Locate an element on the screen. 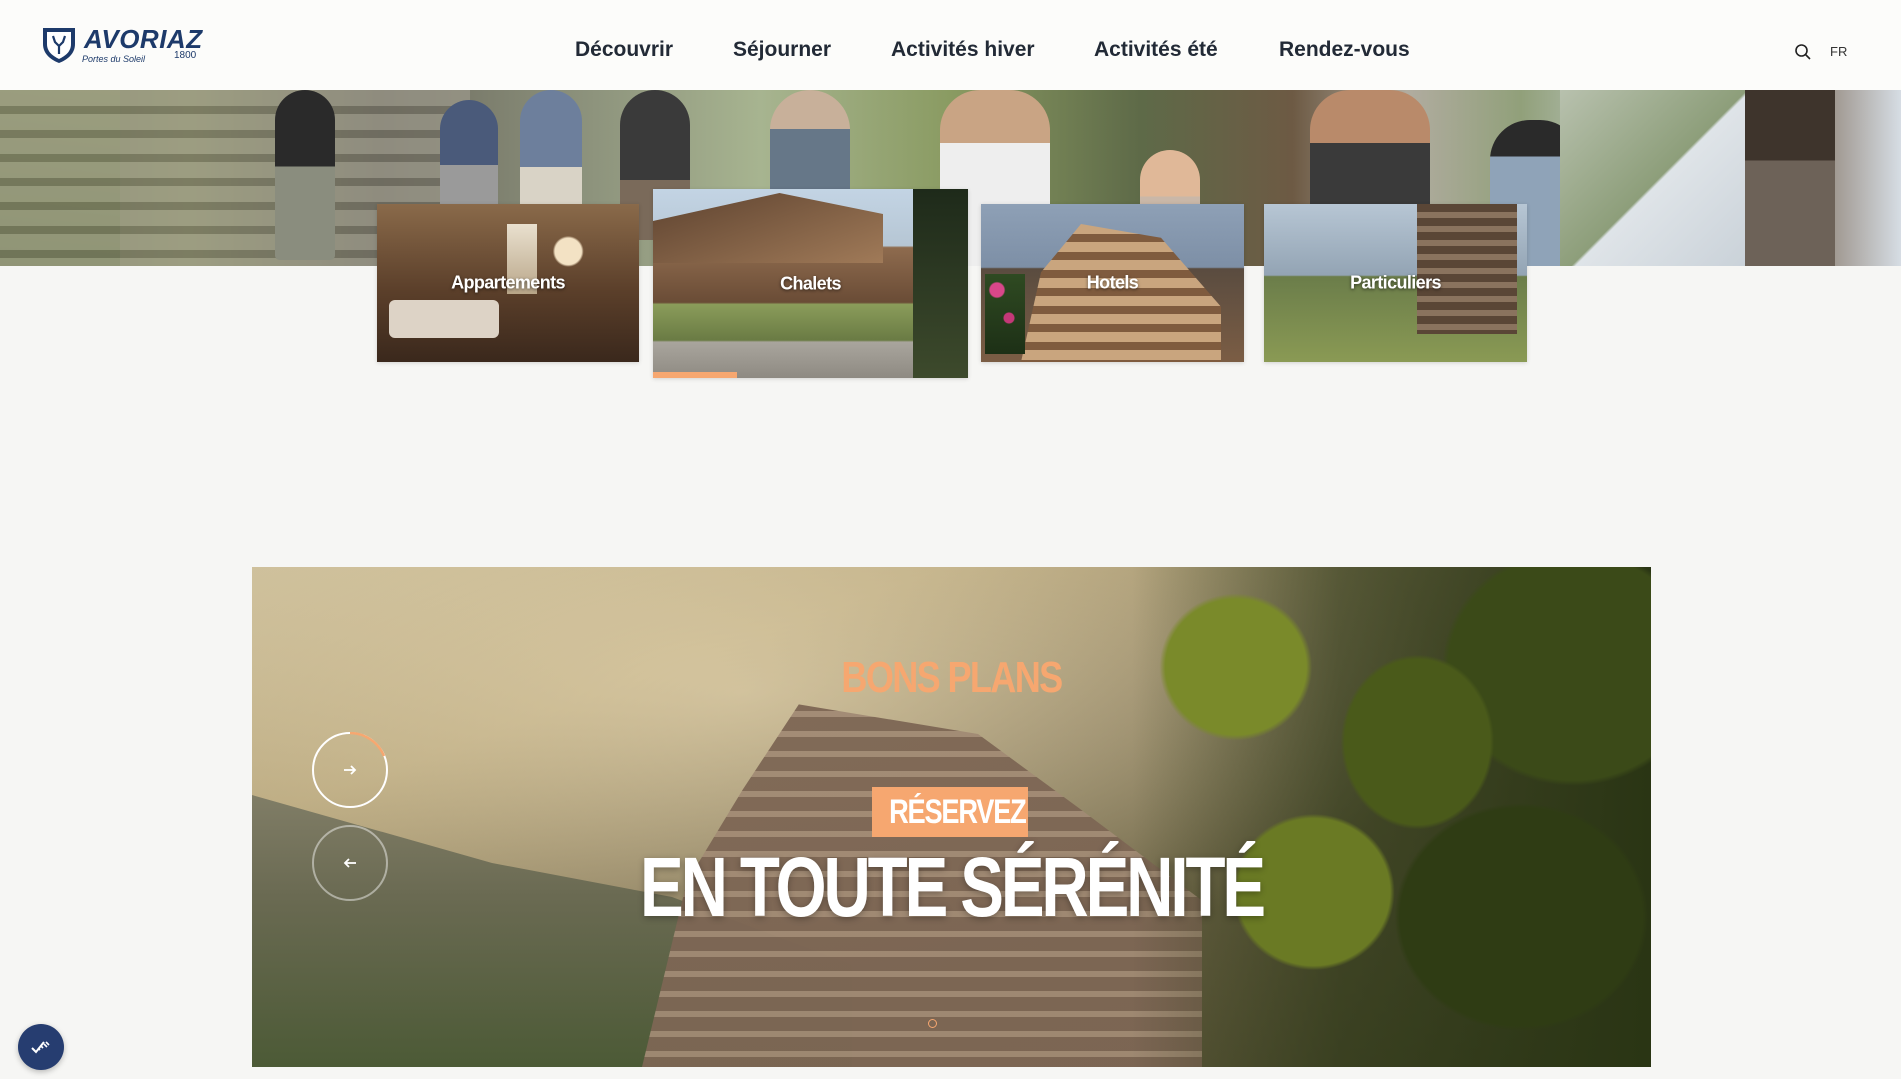  category-label: Hotels is located at coordinates (1112, 282).